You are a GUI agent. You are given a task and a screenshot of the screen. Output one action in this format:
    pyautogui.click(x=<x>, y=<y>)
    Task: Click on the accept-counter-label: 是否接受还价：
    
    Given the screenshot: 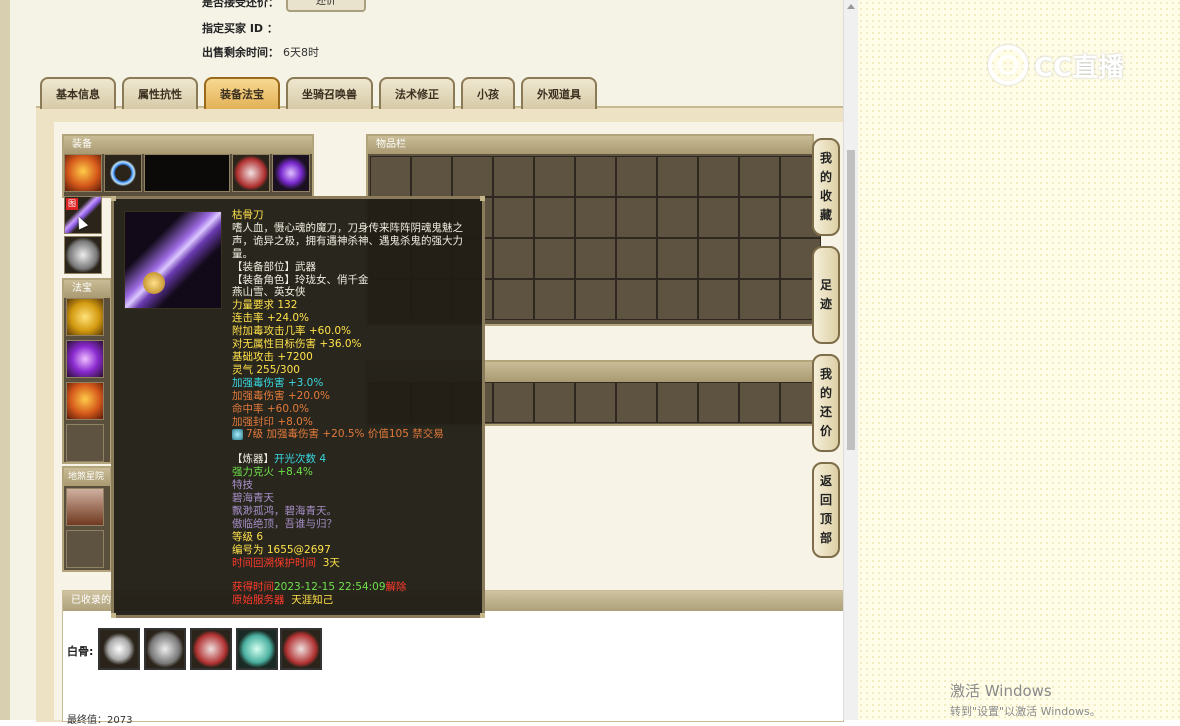 What is the action you would take?
    pyautogui.click(x=240, y=4)
    